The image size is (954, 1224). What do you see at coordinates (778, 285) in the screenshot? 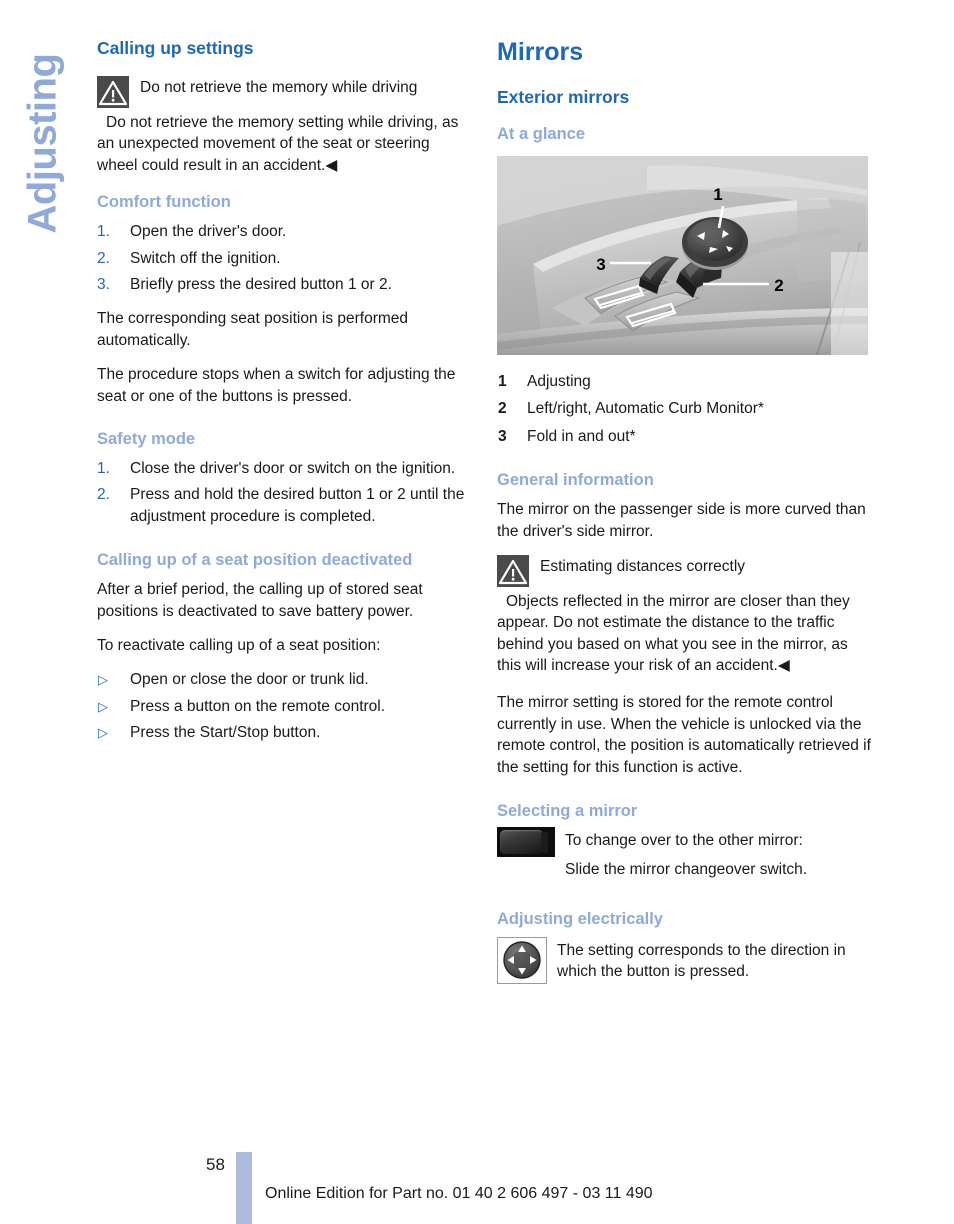
I see `svg-text: 2` at bounding box center [778, 285].